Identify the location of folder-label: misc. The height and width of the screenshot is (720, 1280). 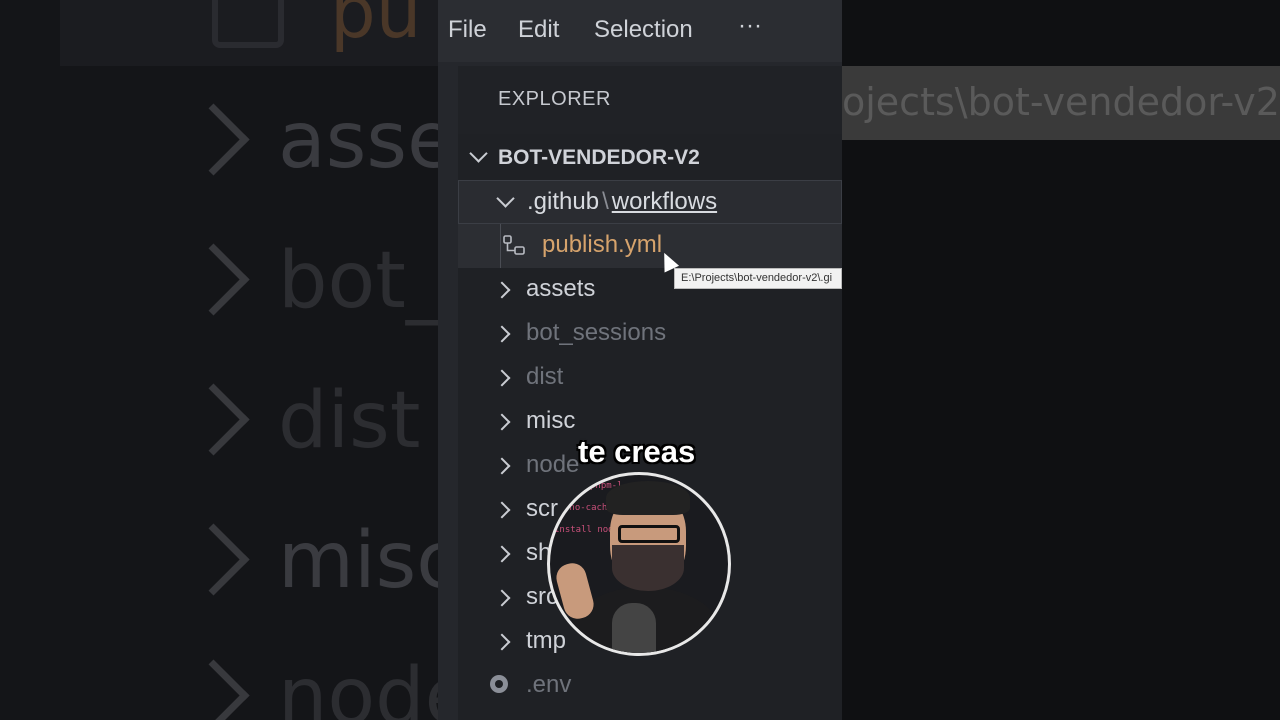
(551, 420).